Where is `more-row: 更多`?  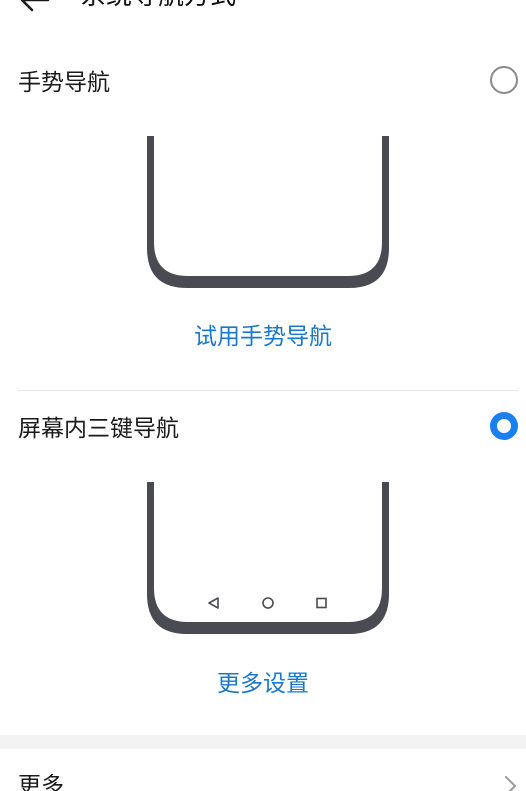 more-row: 更多 is located at coordinates (263, 770).